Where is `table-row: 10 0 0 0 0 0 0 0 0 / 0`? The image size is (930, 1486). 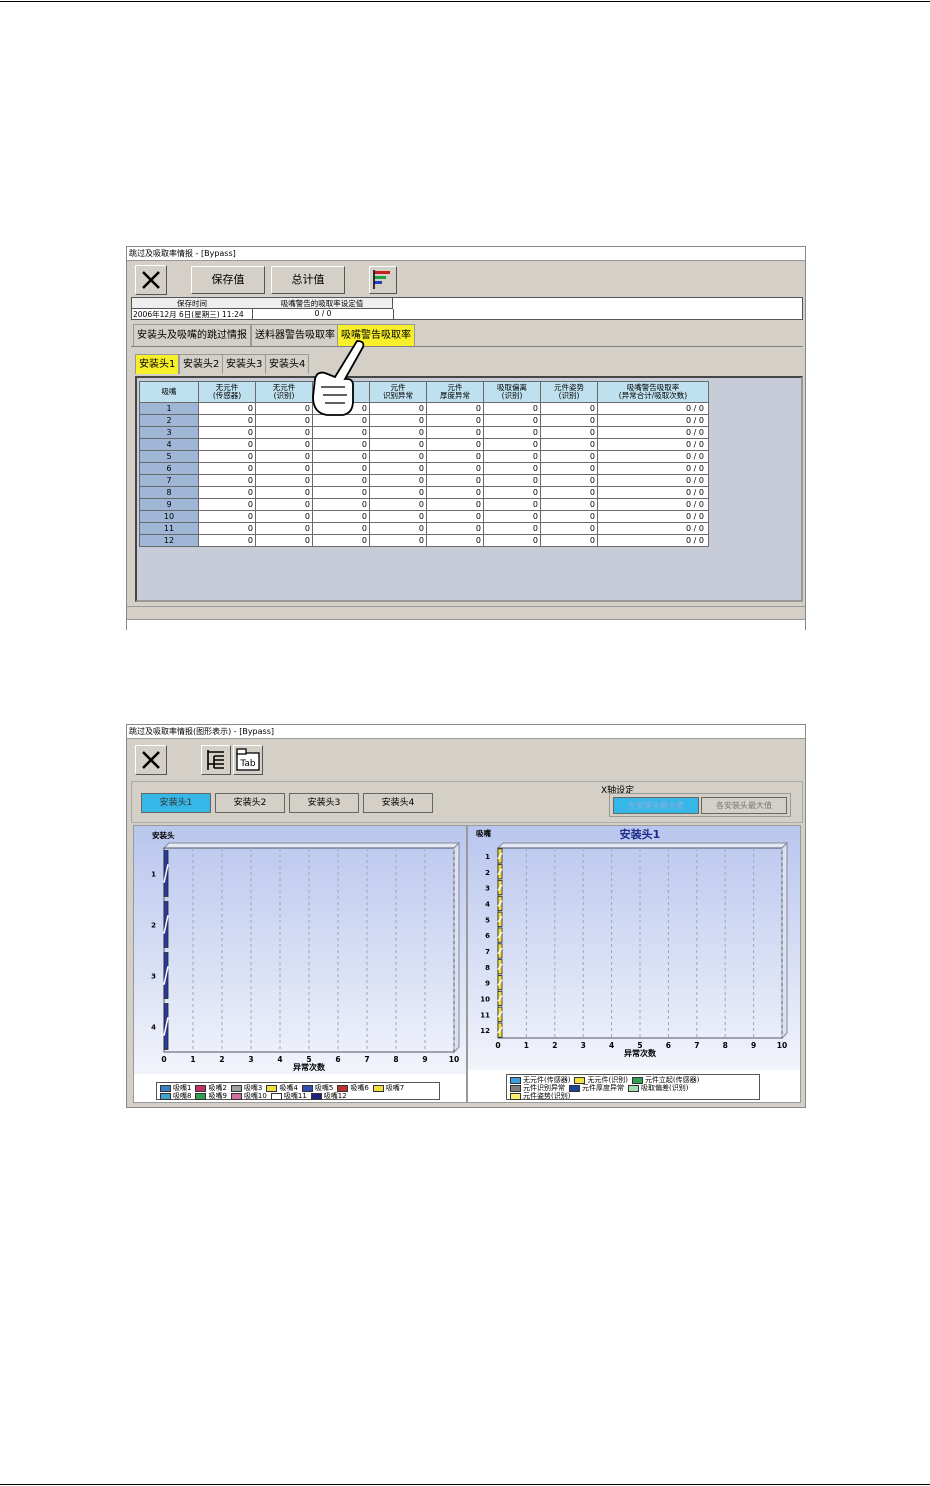
table-row: 10 0 0 0 0 0 0 0 0 / 0 is located at coordinates (424, 516).